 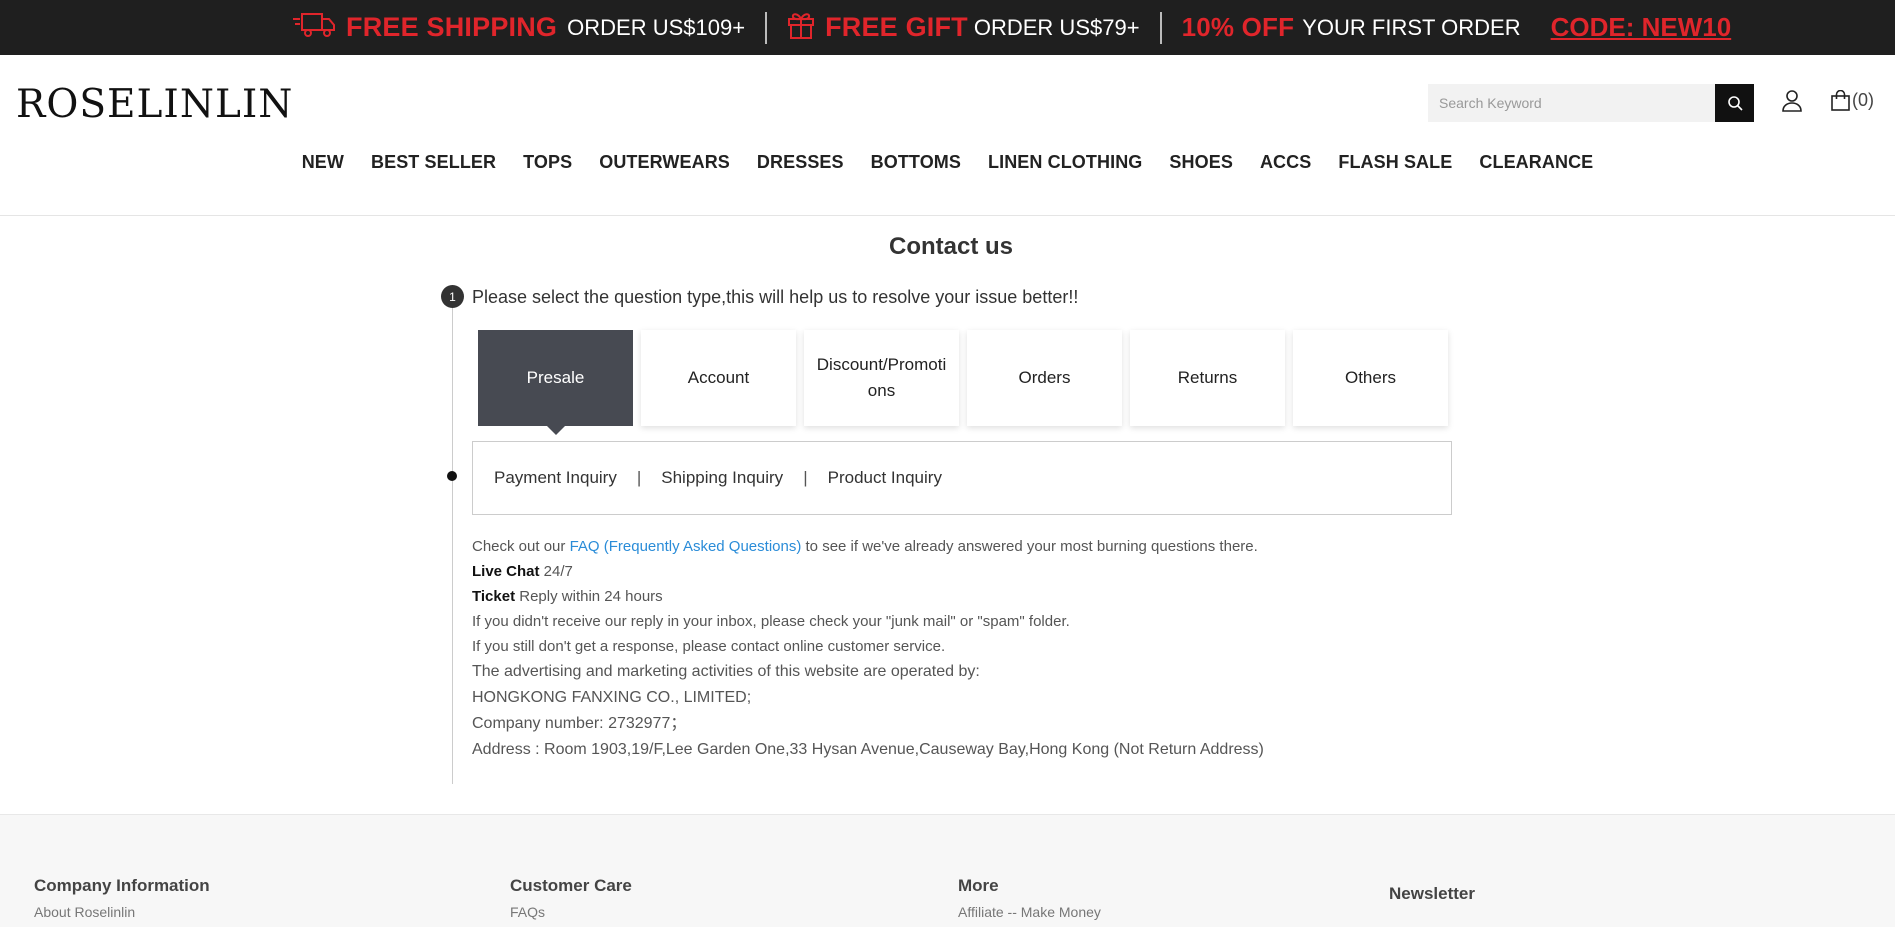 I want to click on nav-item-linen-clothing: LINEN CLOTHING, so click(x=1065, y=162).